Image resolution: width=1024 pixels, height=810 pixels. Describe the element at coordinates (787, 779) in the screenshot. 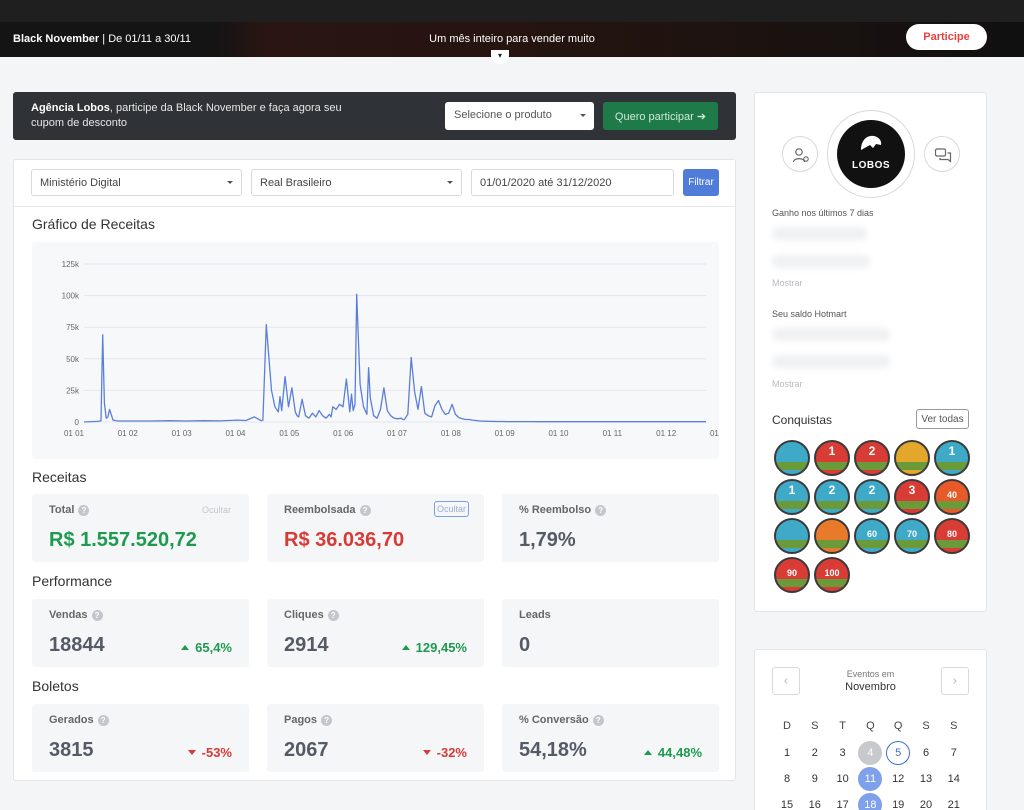

I see `calendar-day: 8` at that location.